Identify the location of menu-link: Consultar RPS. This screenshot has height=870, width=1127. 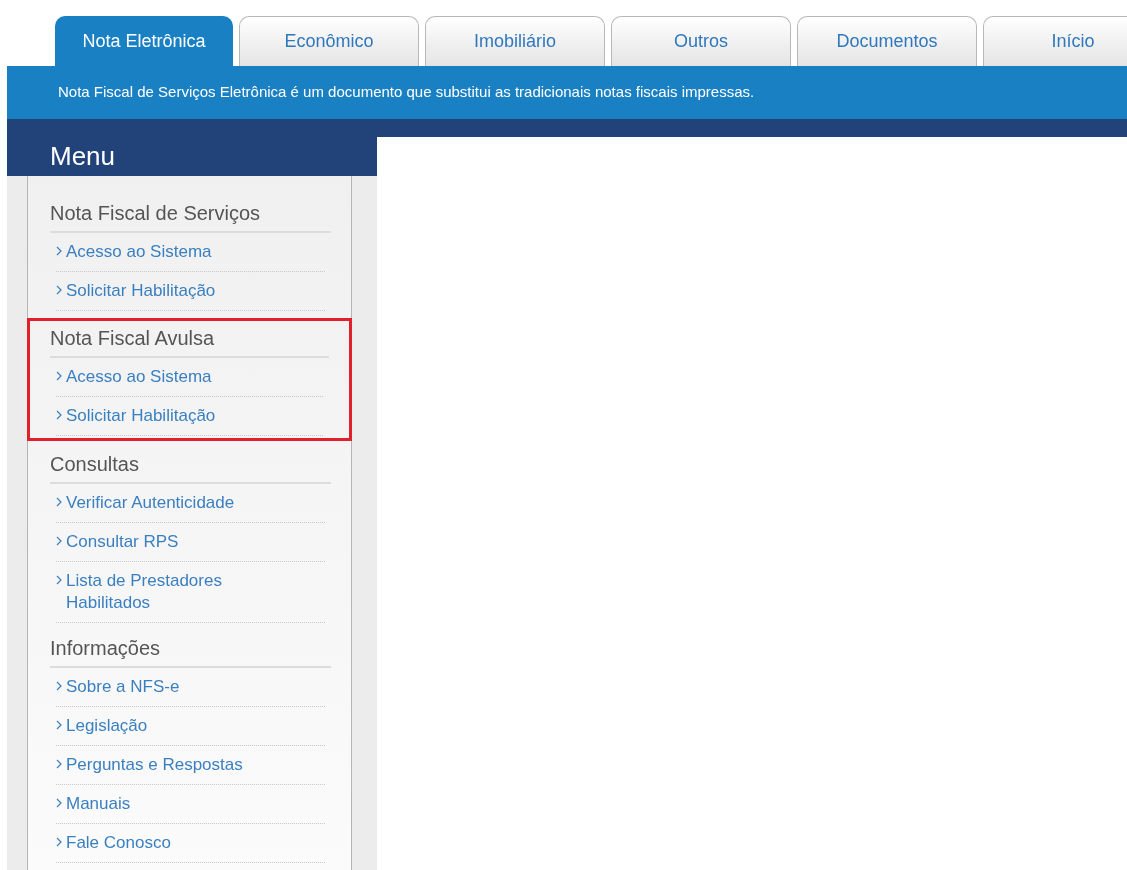
(122, 542).